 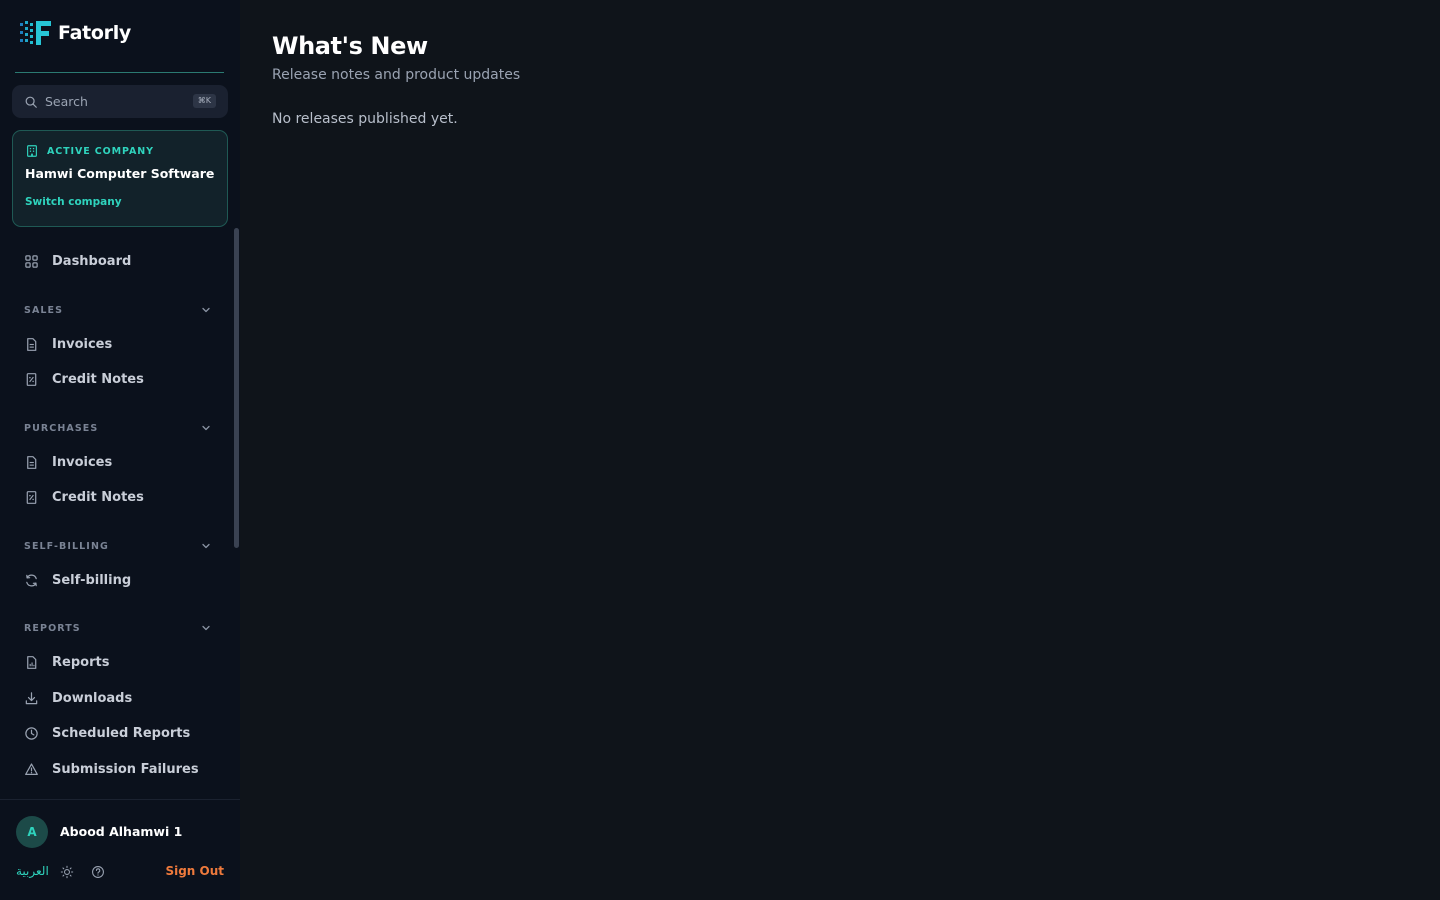 What do you see at coordinates (31, 580) in the screenshot?
I see `refresh-icon` at bounding box center [31, 580].